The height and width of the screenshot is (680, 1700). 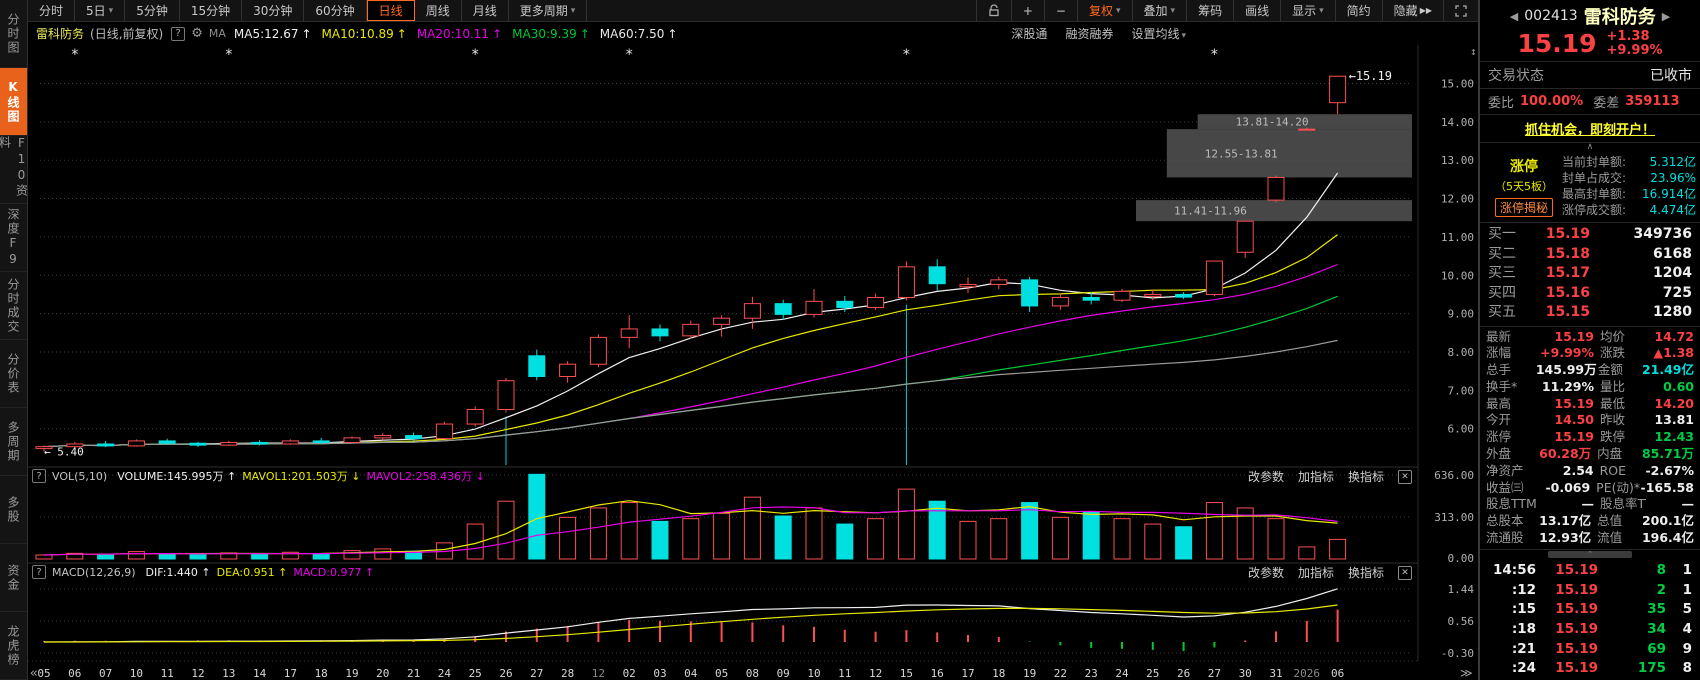 I want to click on open-account-banner: 抓住机会，即刻开户！, so click(x=1590, y=129).